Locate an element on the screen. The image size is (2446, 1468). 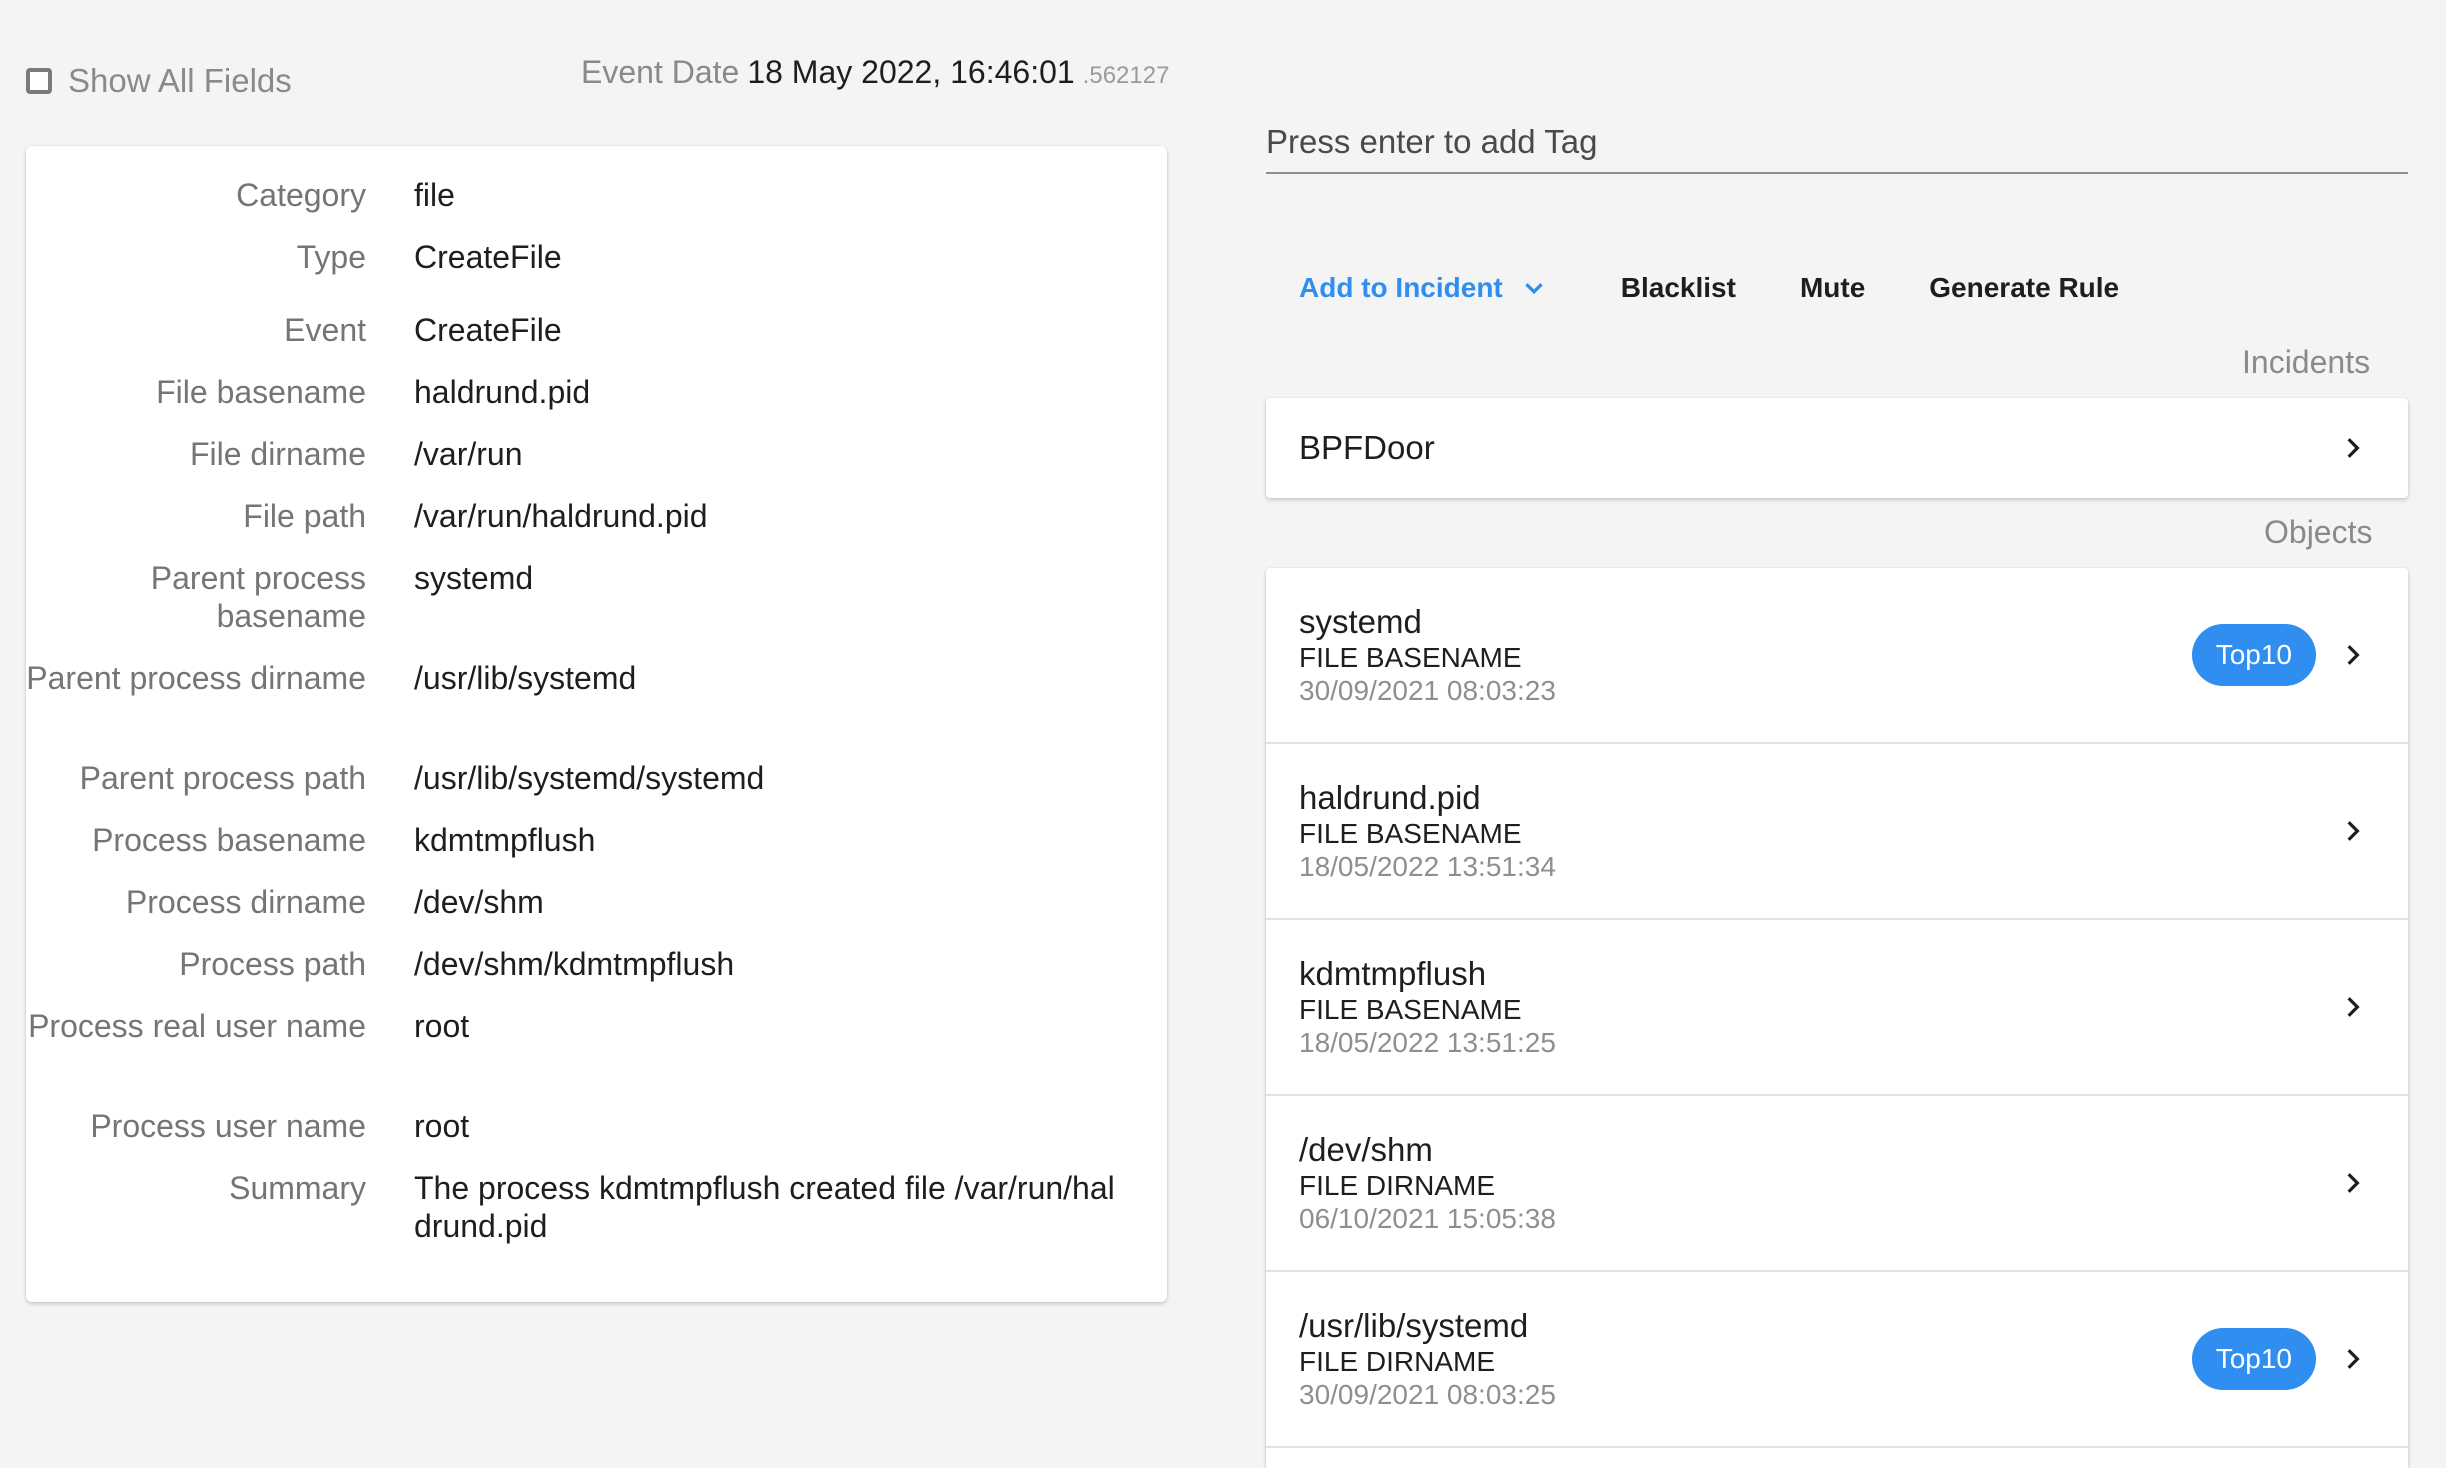
field-label: Process basename is located at coordinates (229, 840).